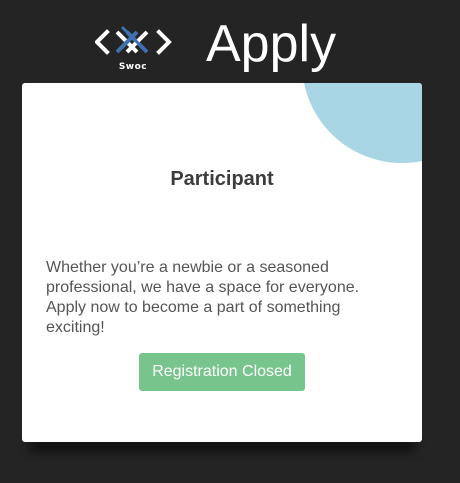  What do you see at coordinates (133, 67) in the screenshot?
I see `logo-text: Swoc` at bounding box center [133, 67].